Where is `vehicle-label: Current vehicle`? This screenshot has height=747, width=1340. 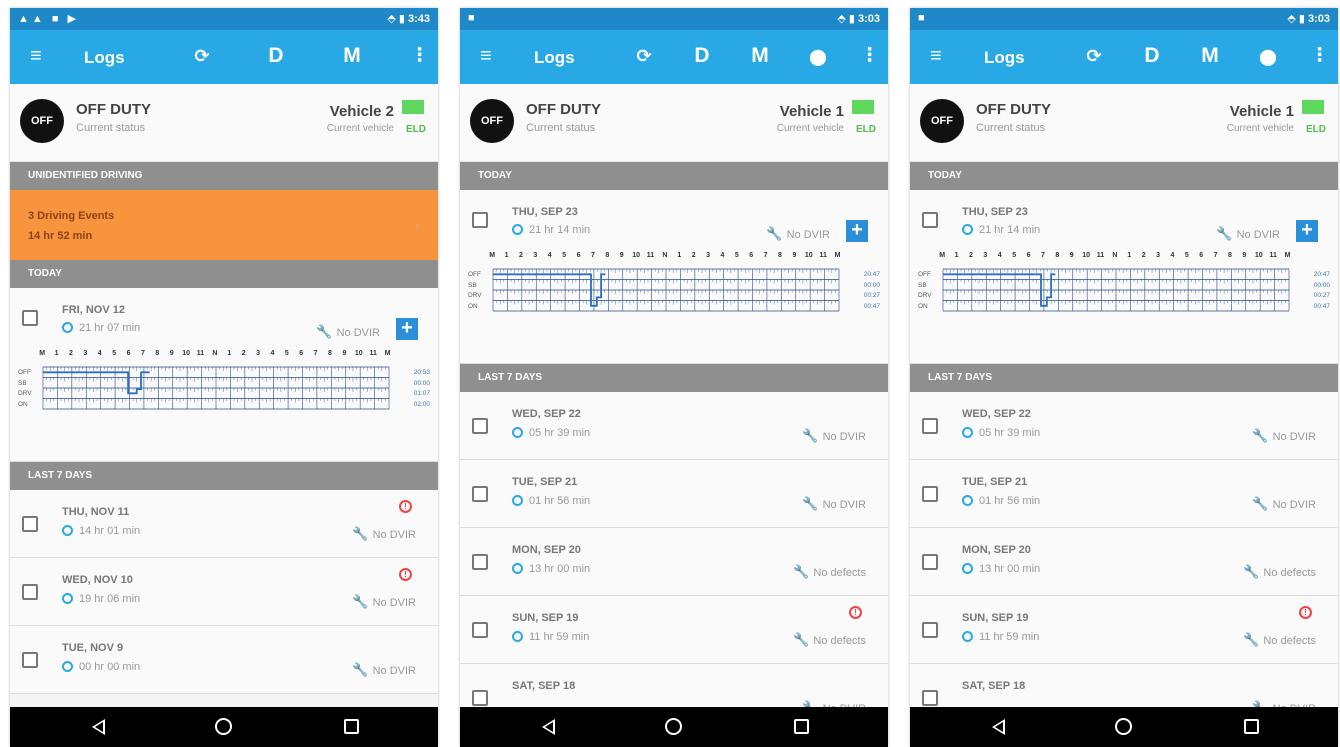
vehicle-label: Current vehicle is located at coordinates (810, 128).